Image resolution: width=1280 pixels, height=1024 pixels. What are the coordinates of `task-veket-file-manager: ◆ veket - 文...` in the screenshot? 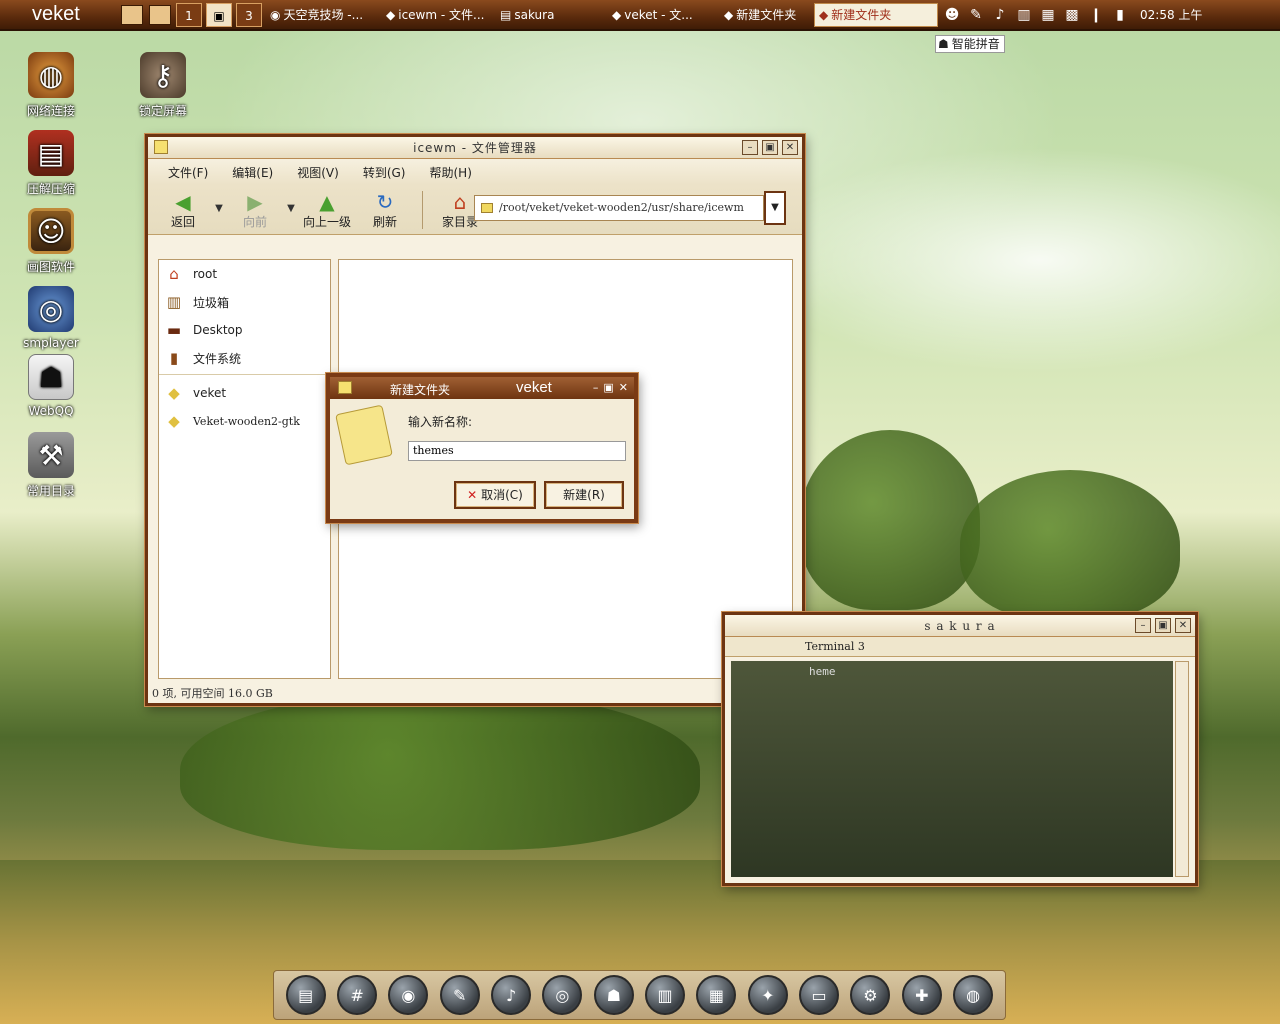 It's located at (662, 15).